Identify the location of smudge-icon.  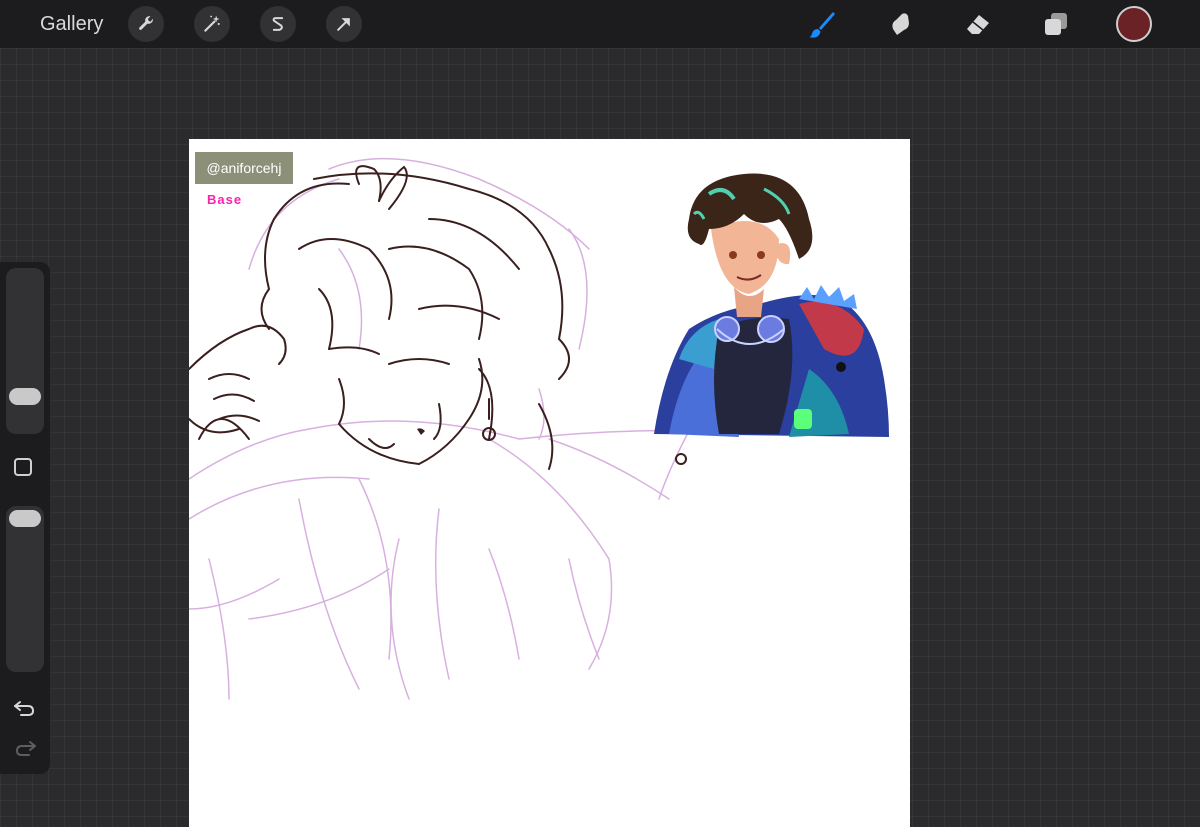
(900, 24).